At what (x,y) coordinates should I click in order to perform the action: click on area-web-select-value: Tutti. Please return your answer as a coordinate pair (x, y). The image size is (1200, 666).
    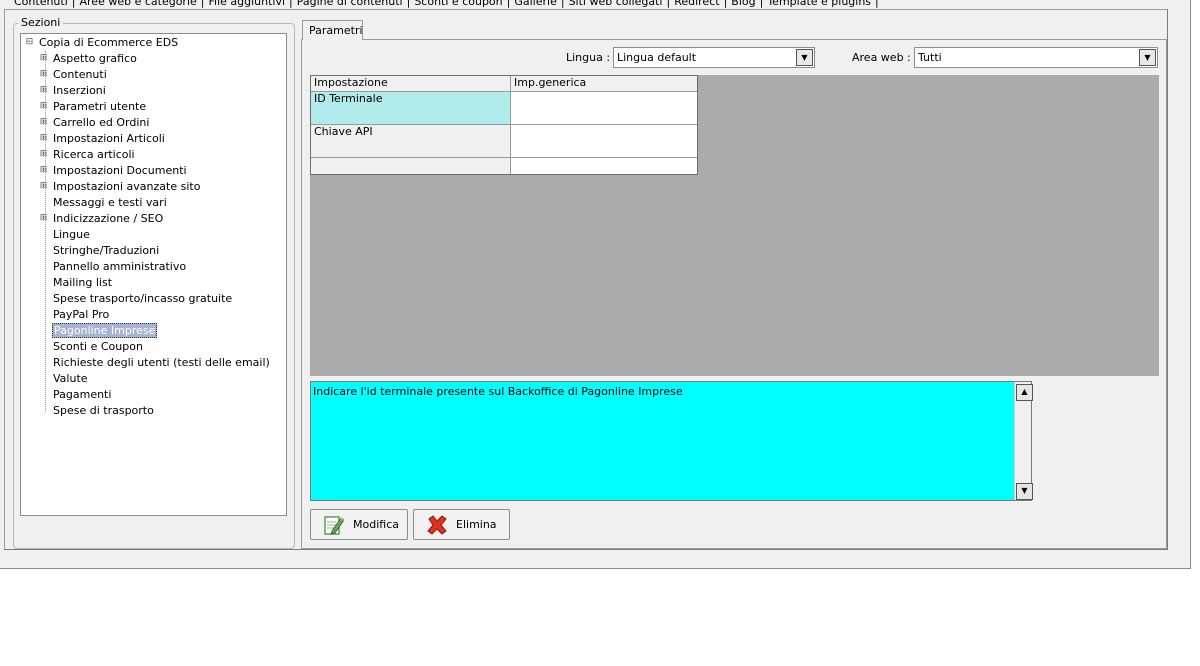
    Looking at the image, I should click on (930, 57).